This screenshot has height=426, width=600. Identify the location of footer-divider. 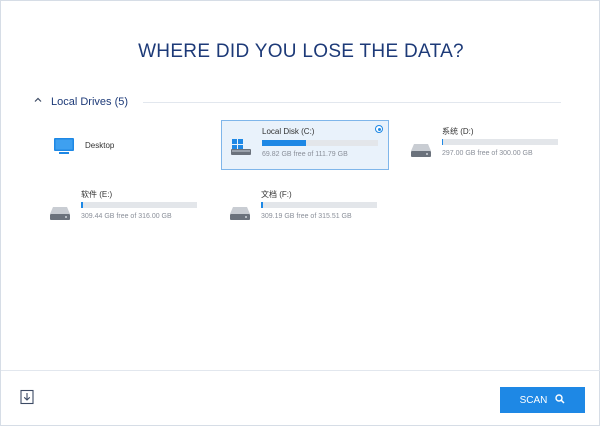
(300, 370).